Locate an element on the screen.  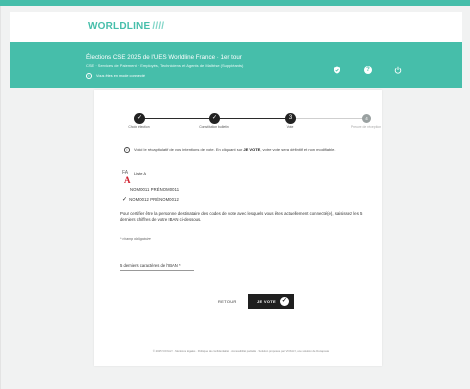
help-icon: ? is located at coordinates (368, 70).